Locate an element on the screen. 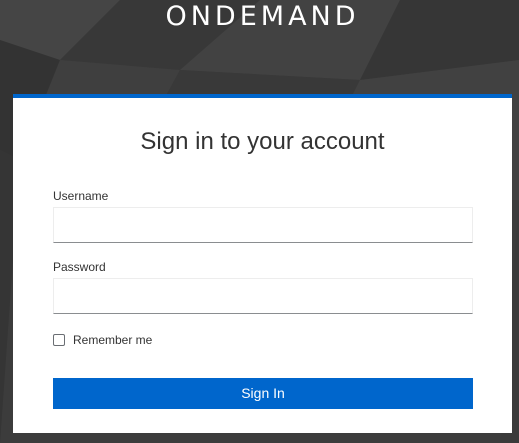  brand-title: ONDEMAND is located at coordinates (262, 16).